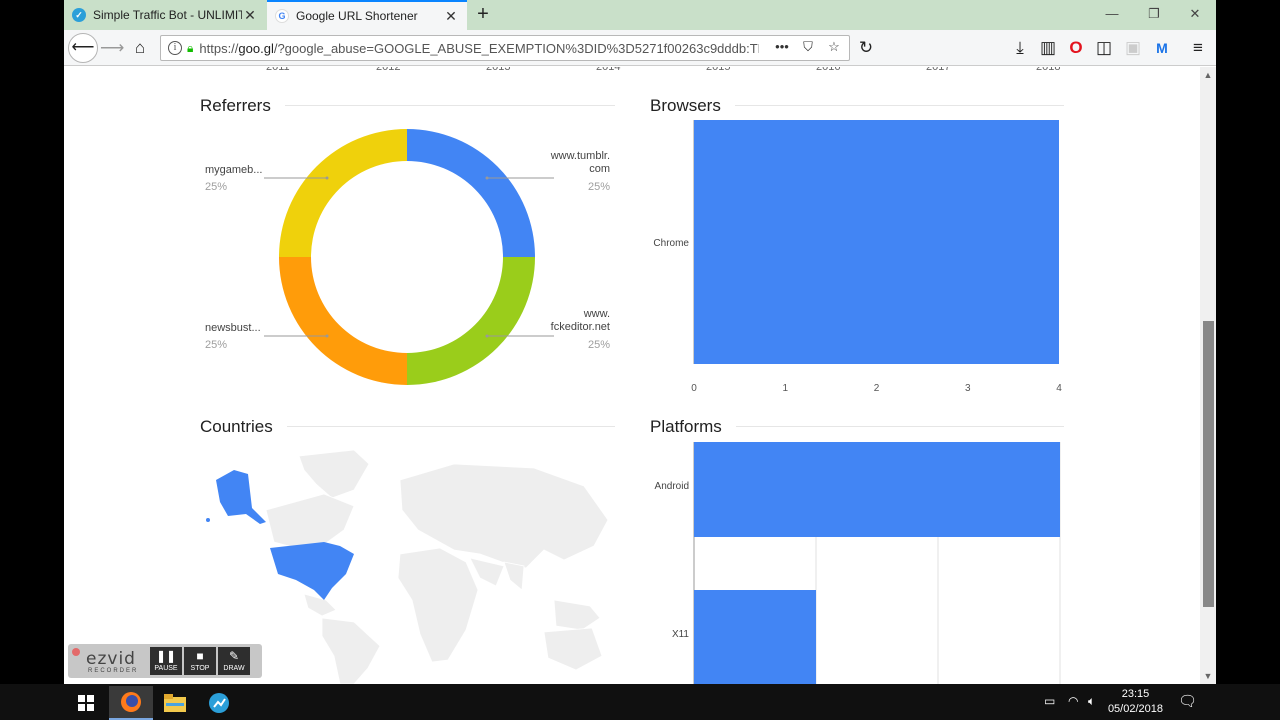 This screenshot has width=1280, height=720. I want to click on pen-icon: ✎, so click(234, 656).